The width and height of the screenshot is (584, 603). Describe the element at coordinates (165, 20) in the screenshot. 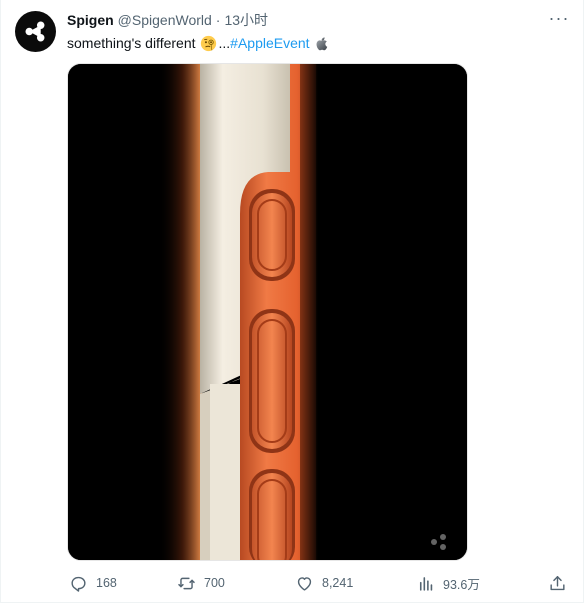

I see `author-handle: @SpigenWorld` at that location.